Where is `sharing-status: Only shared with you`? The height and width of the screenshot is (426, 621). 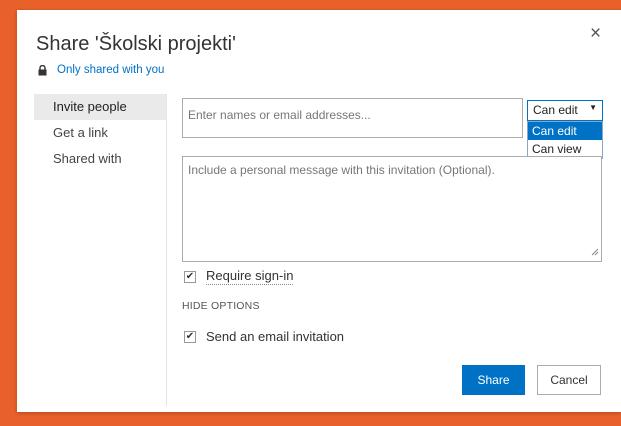
sharing-status: Only shared with you is located at coordinates (101, 70).